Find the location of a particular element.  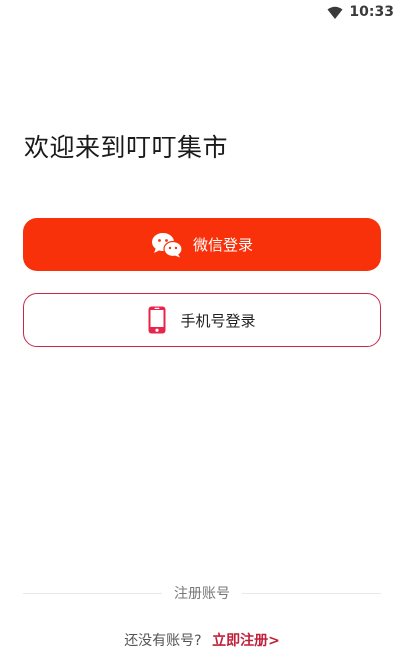

divider-label: 注册账号 is located at coordinates (202, 594).